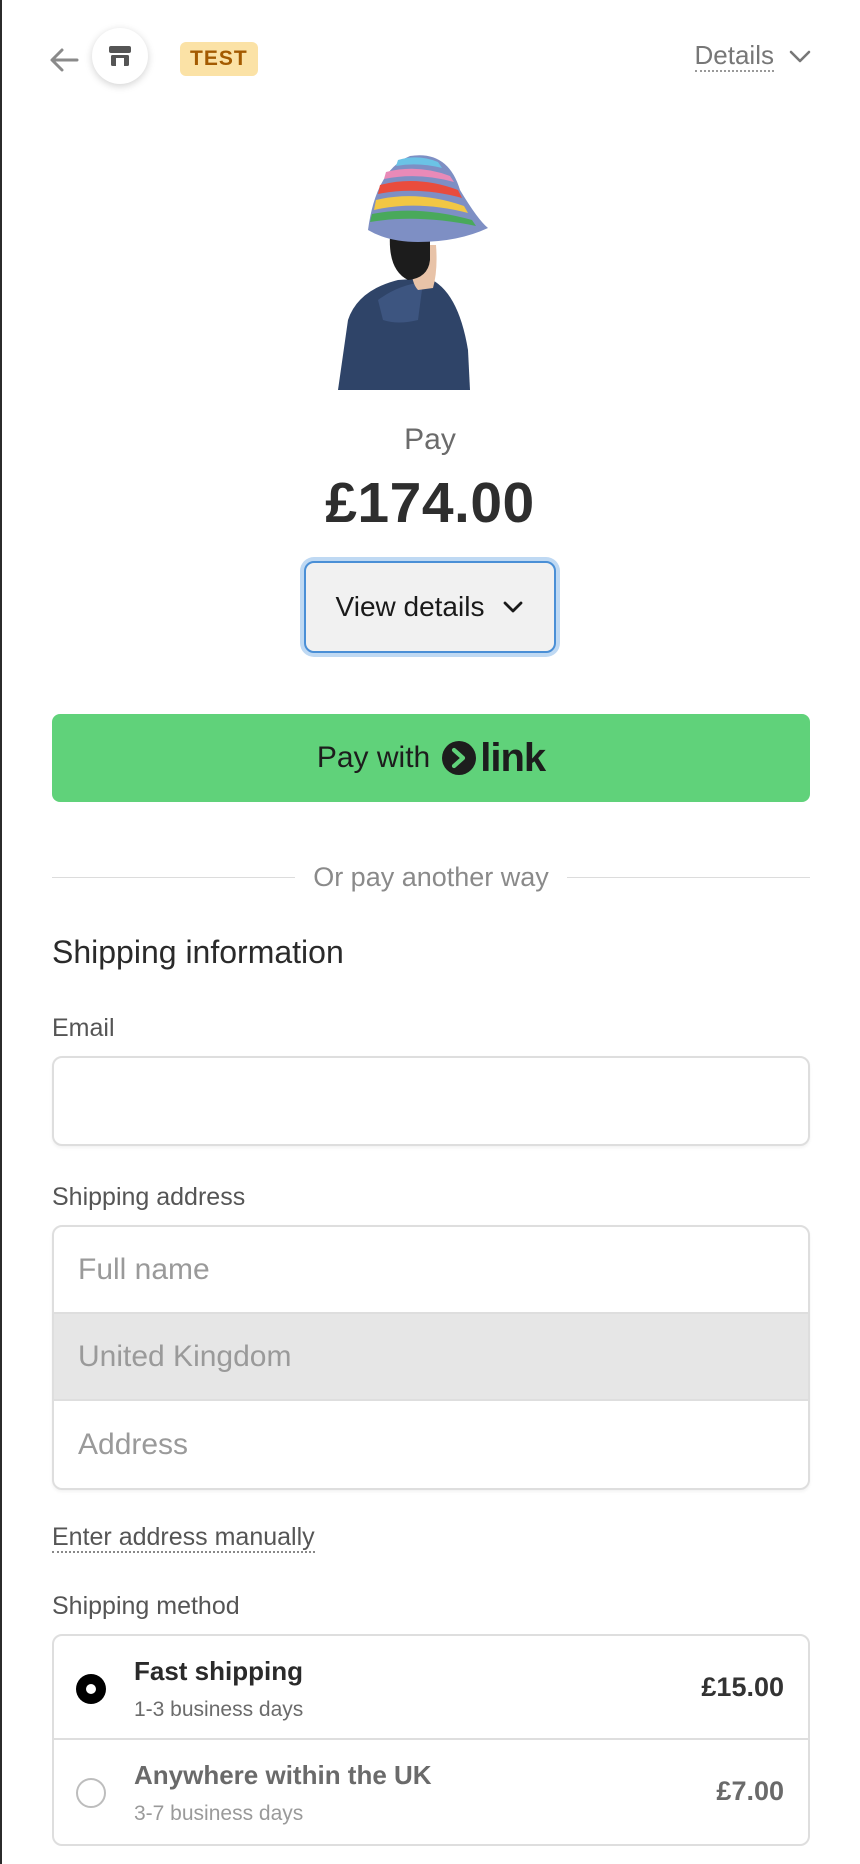  Describe the element at coordinates (219, 59) in the screenshot. I see `test-mode-badge: TEST` at that location.